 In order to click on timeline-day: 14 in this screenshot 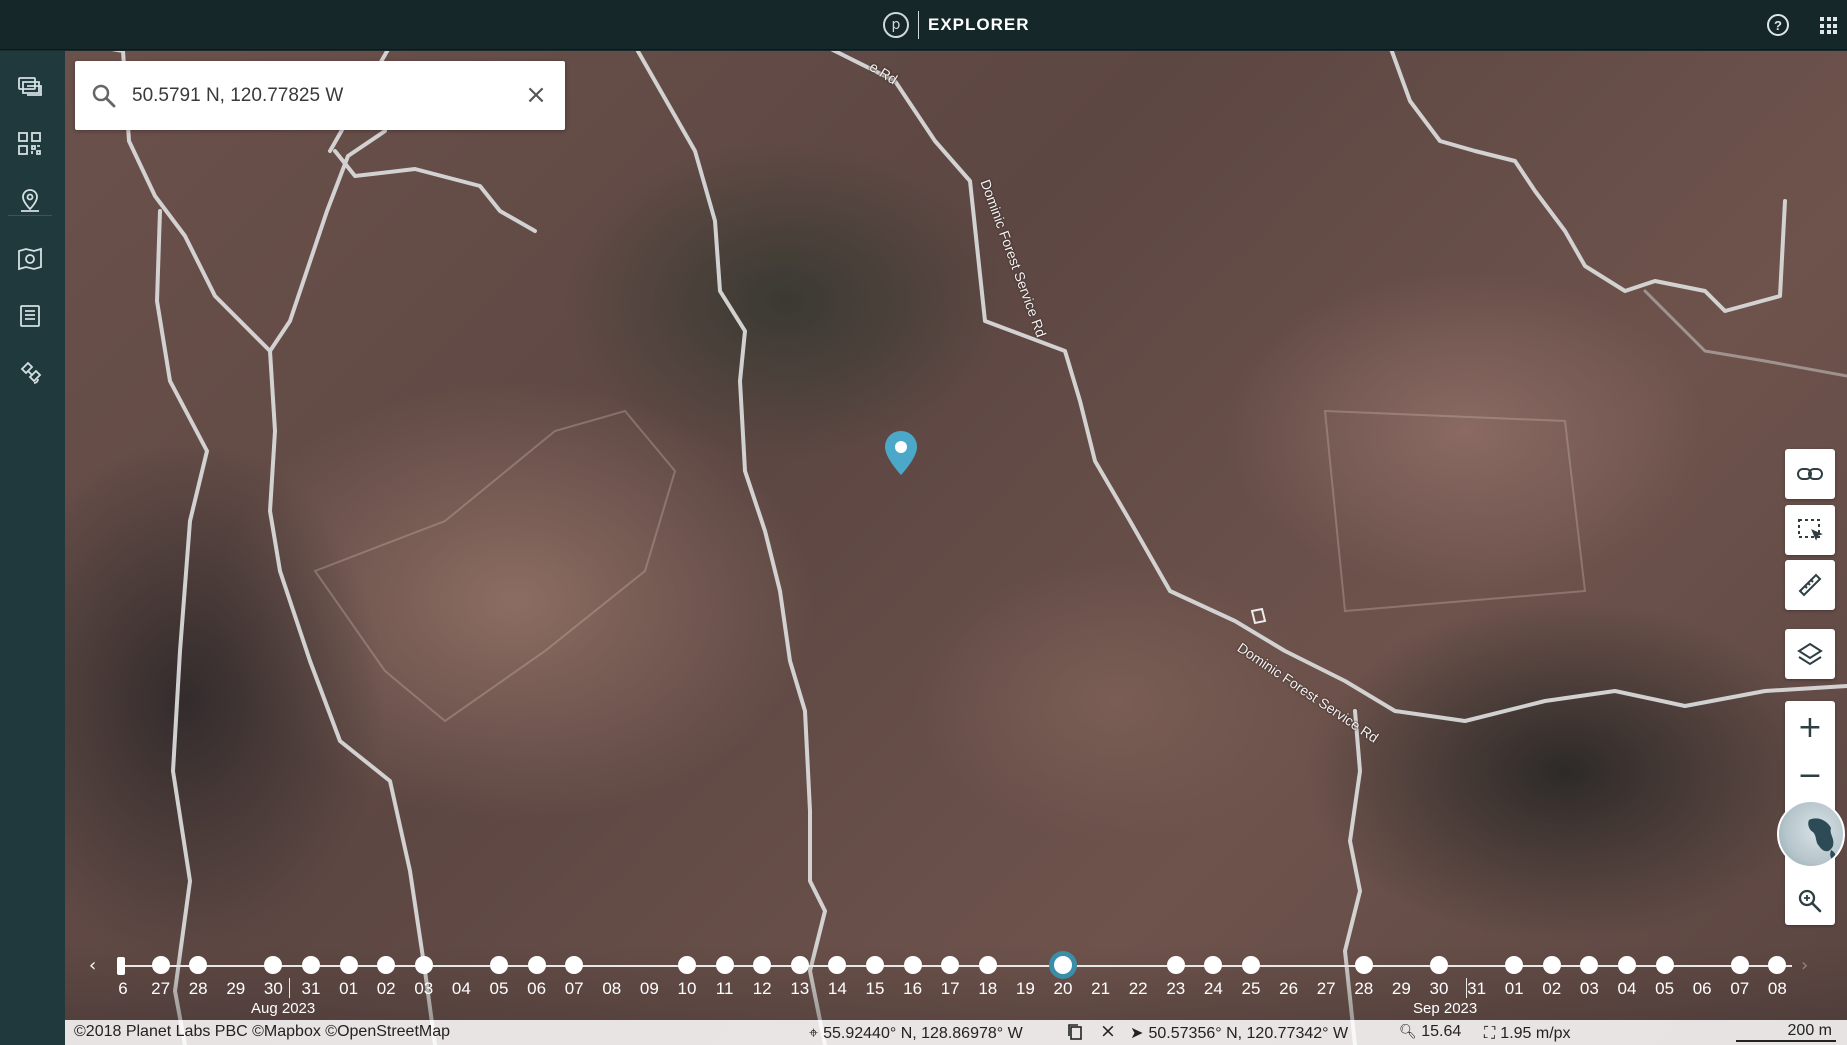, I will do `click(837, 972)`.